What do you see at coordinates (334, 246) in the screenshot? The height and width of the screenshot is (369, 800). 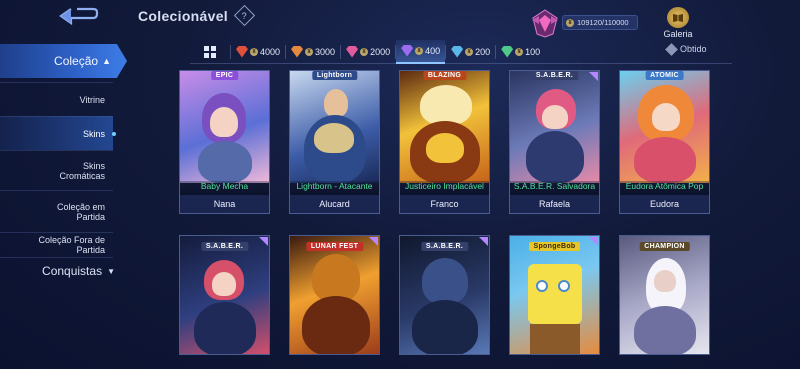 I see `skin-badge: LUNAR FEST` at bounding box center [334, 246].